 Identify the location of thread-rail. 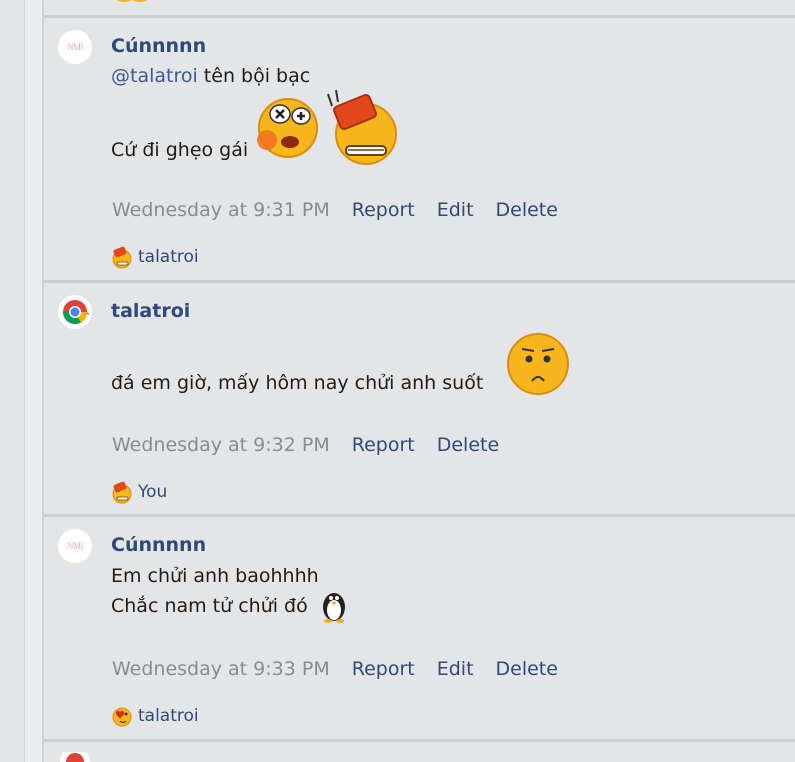
(34, 381).